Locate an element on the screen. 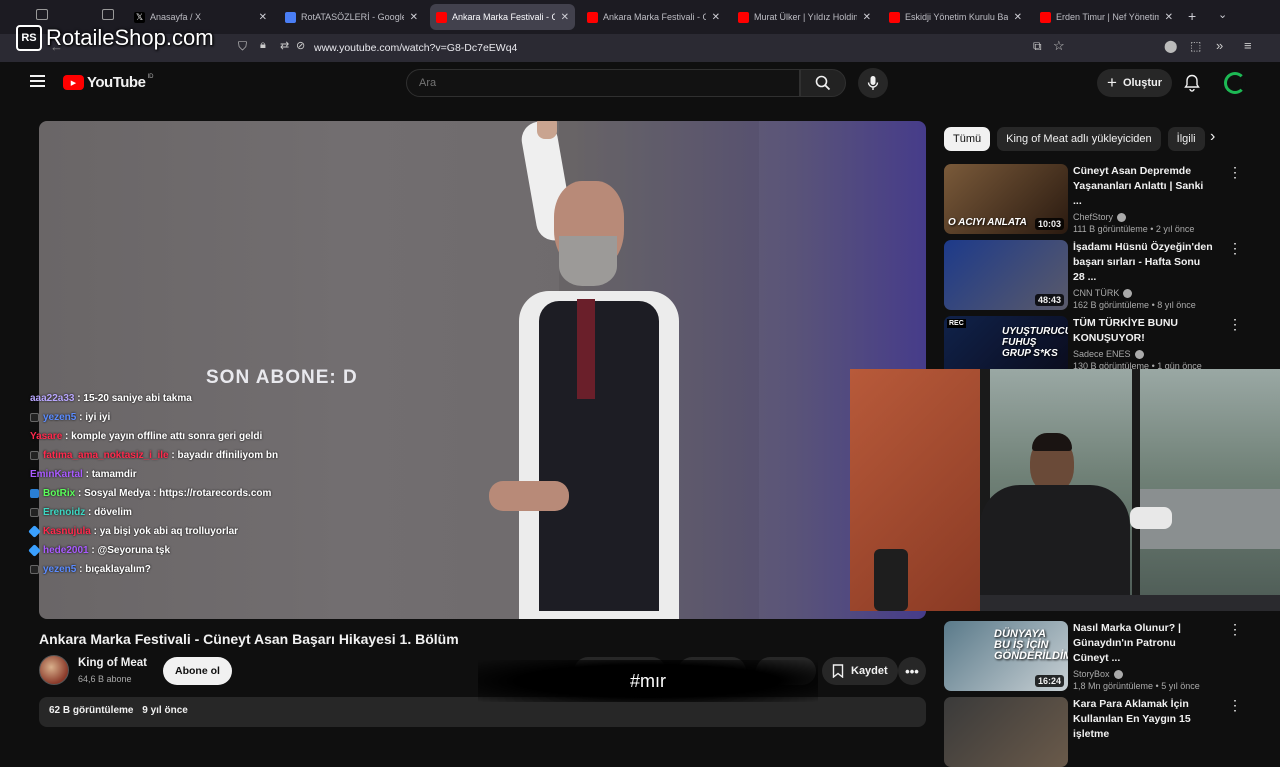  view-count: 1,8 Mn görüntüleme is located at coordinates (1113, 686).